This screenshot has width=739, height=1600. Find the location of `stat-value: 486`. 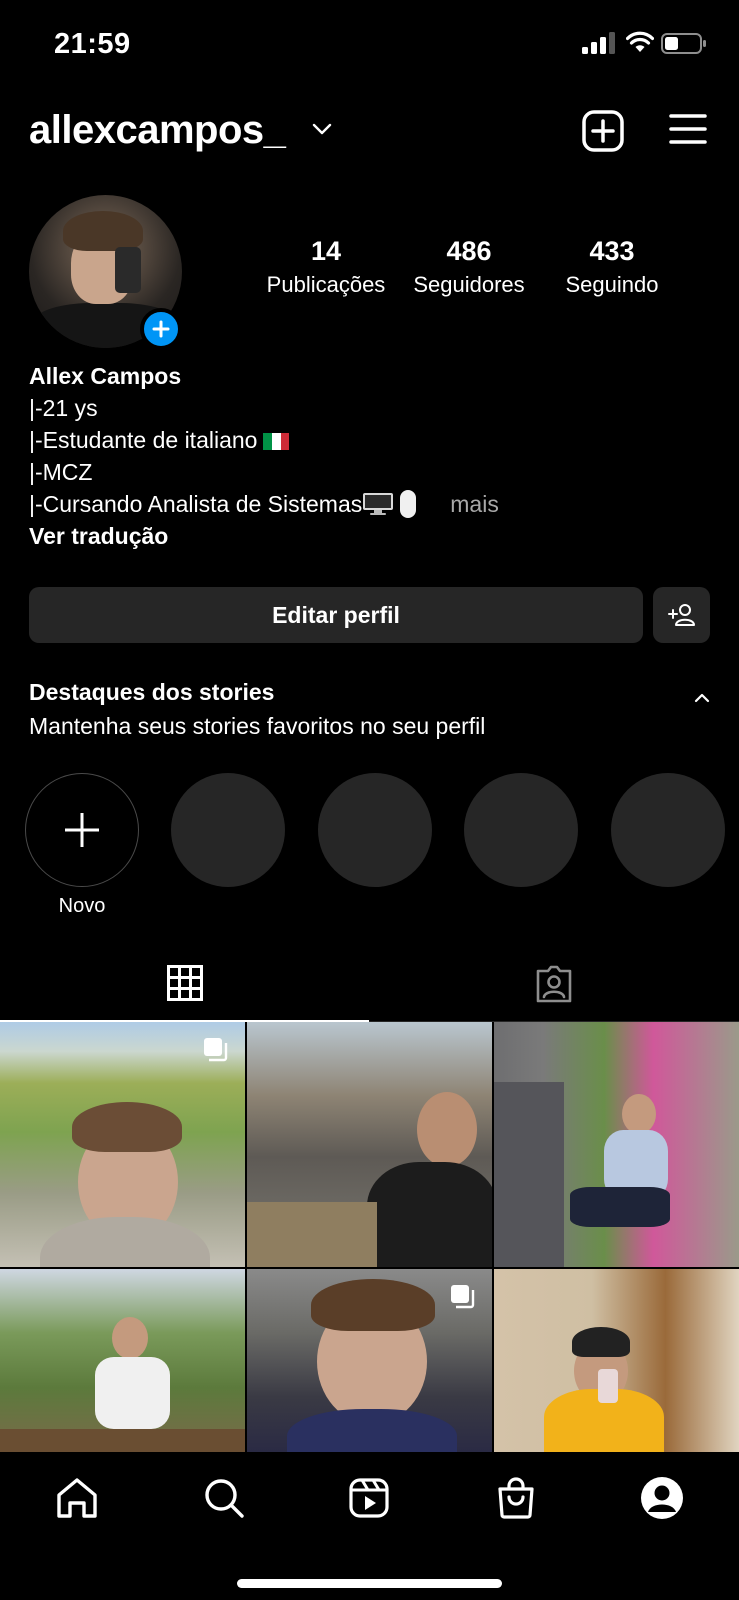

stat-value: 486 is located at coordinates (469, 251).